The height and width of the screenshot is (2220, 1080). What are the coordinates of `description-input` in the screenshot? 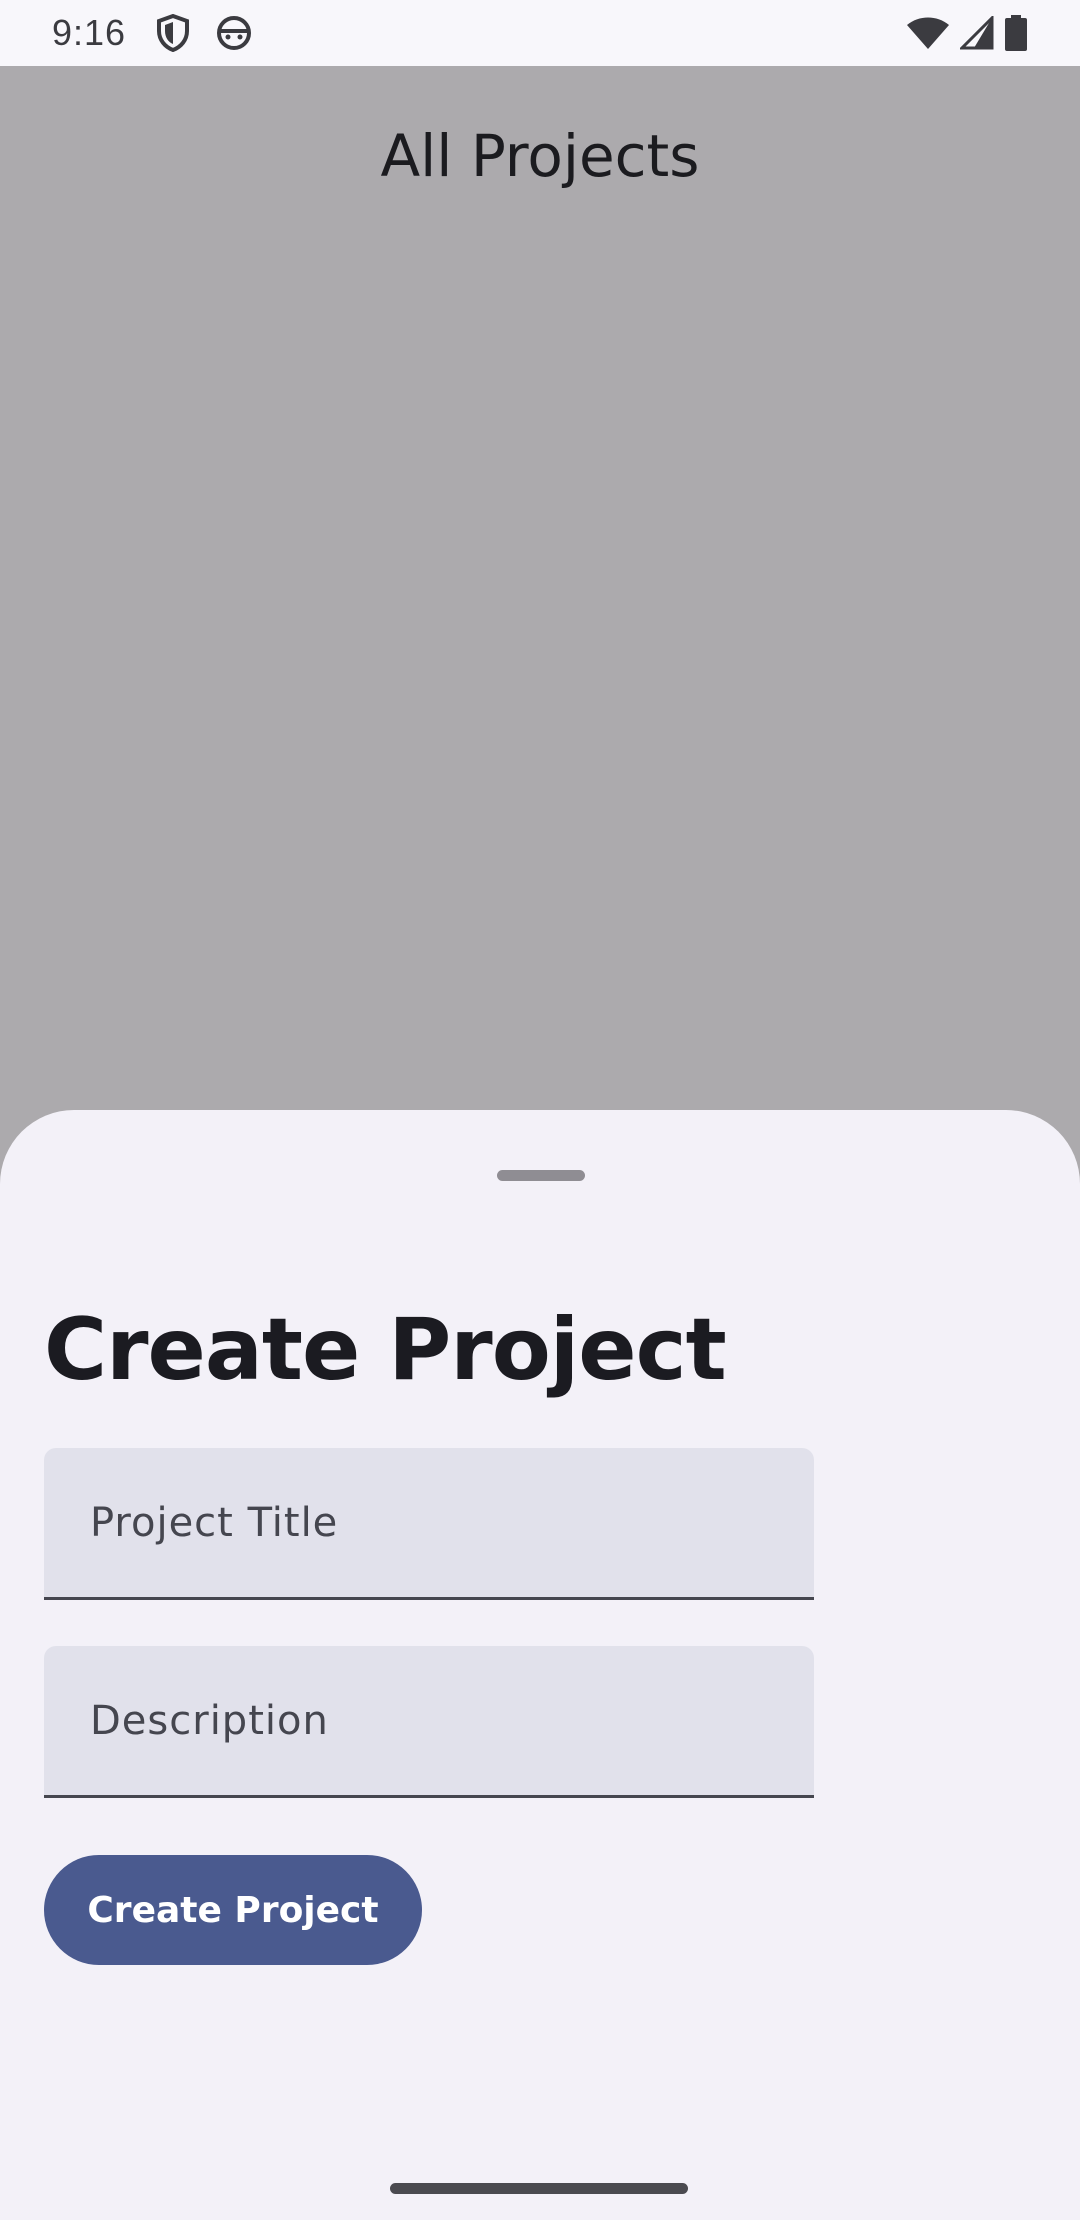 It's located at (429, 1720).